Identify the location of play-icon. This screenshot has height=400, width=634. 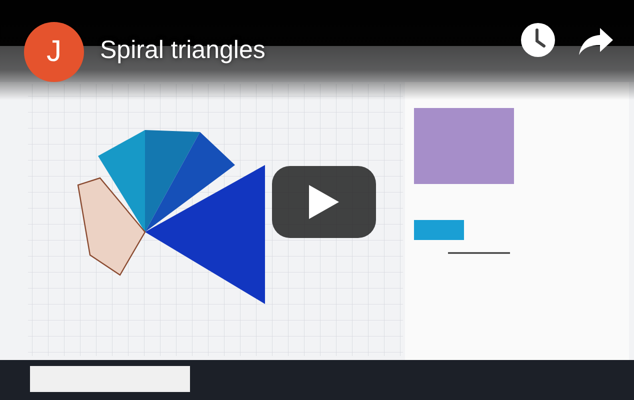
(324, 202).